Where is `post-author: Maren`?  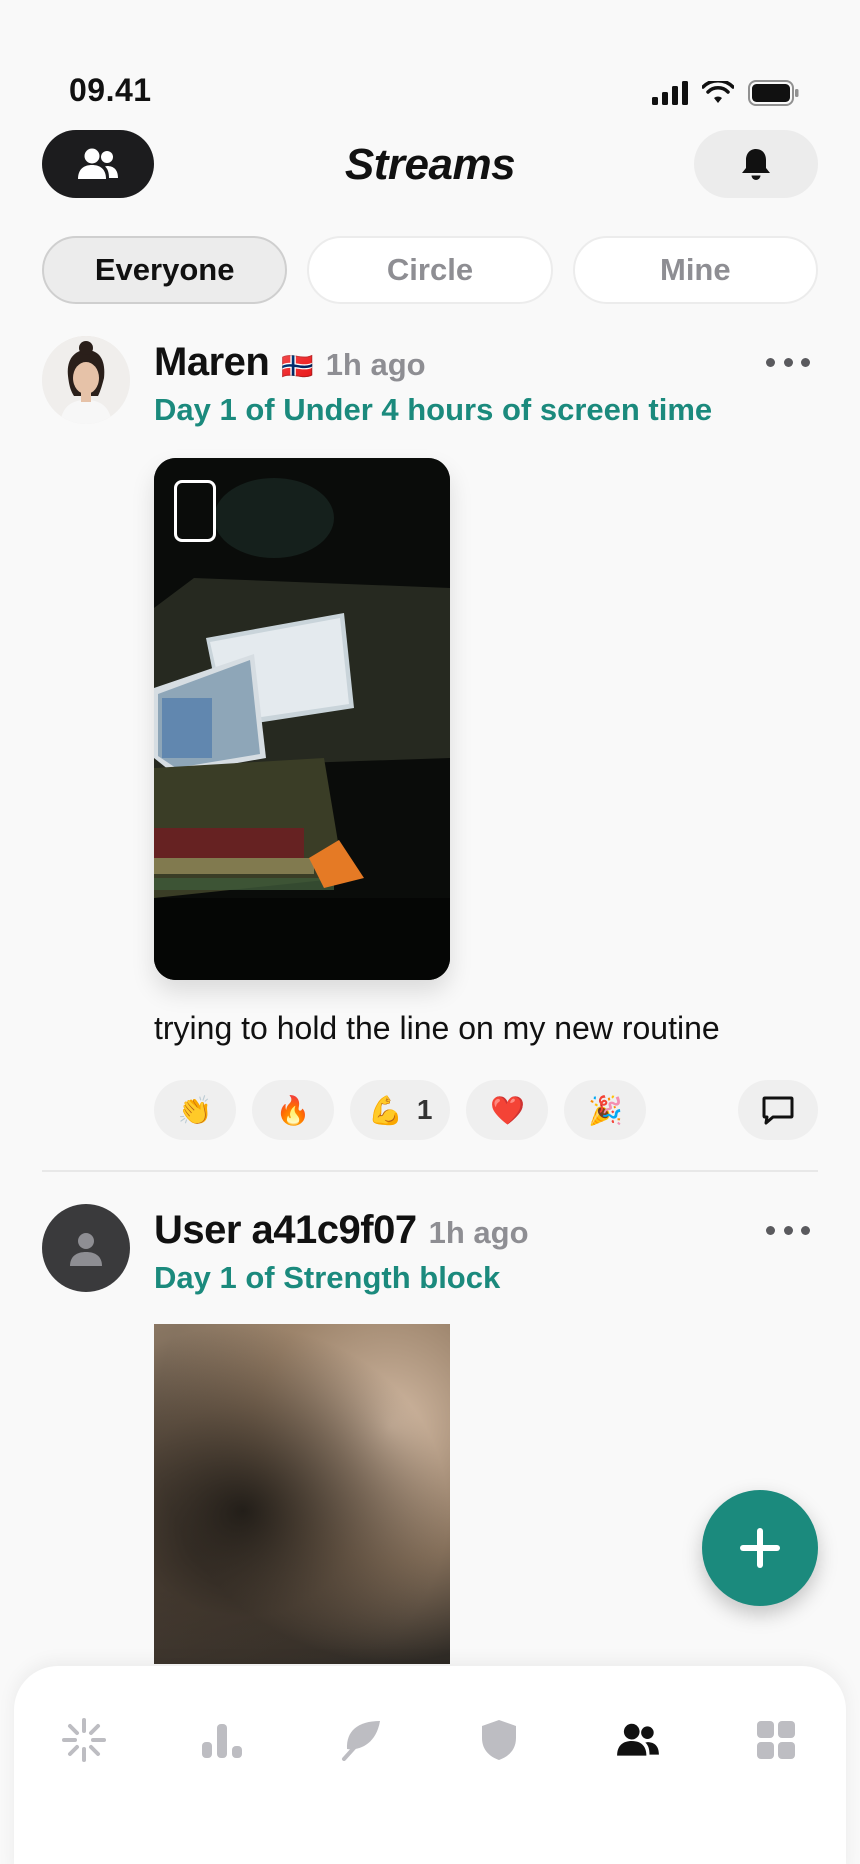 post-author: Maren is located at coordinates (212, 362).